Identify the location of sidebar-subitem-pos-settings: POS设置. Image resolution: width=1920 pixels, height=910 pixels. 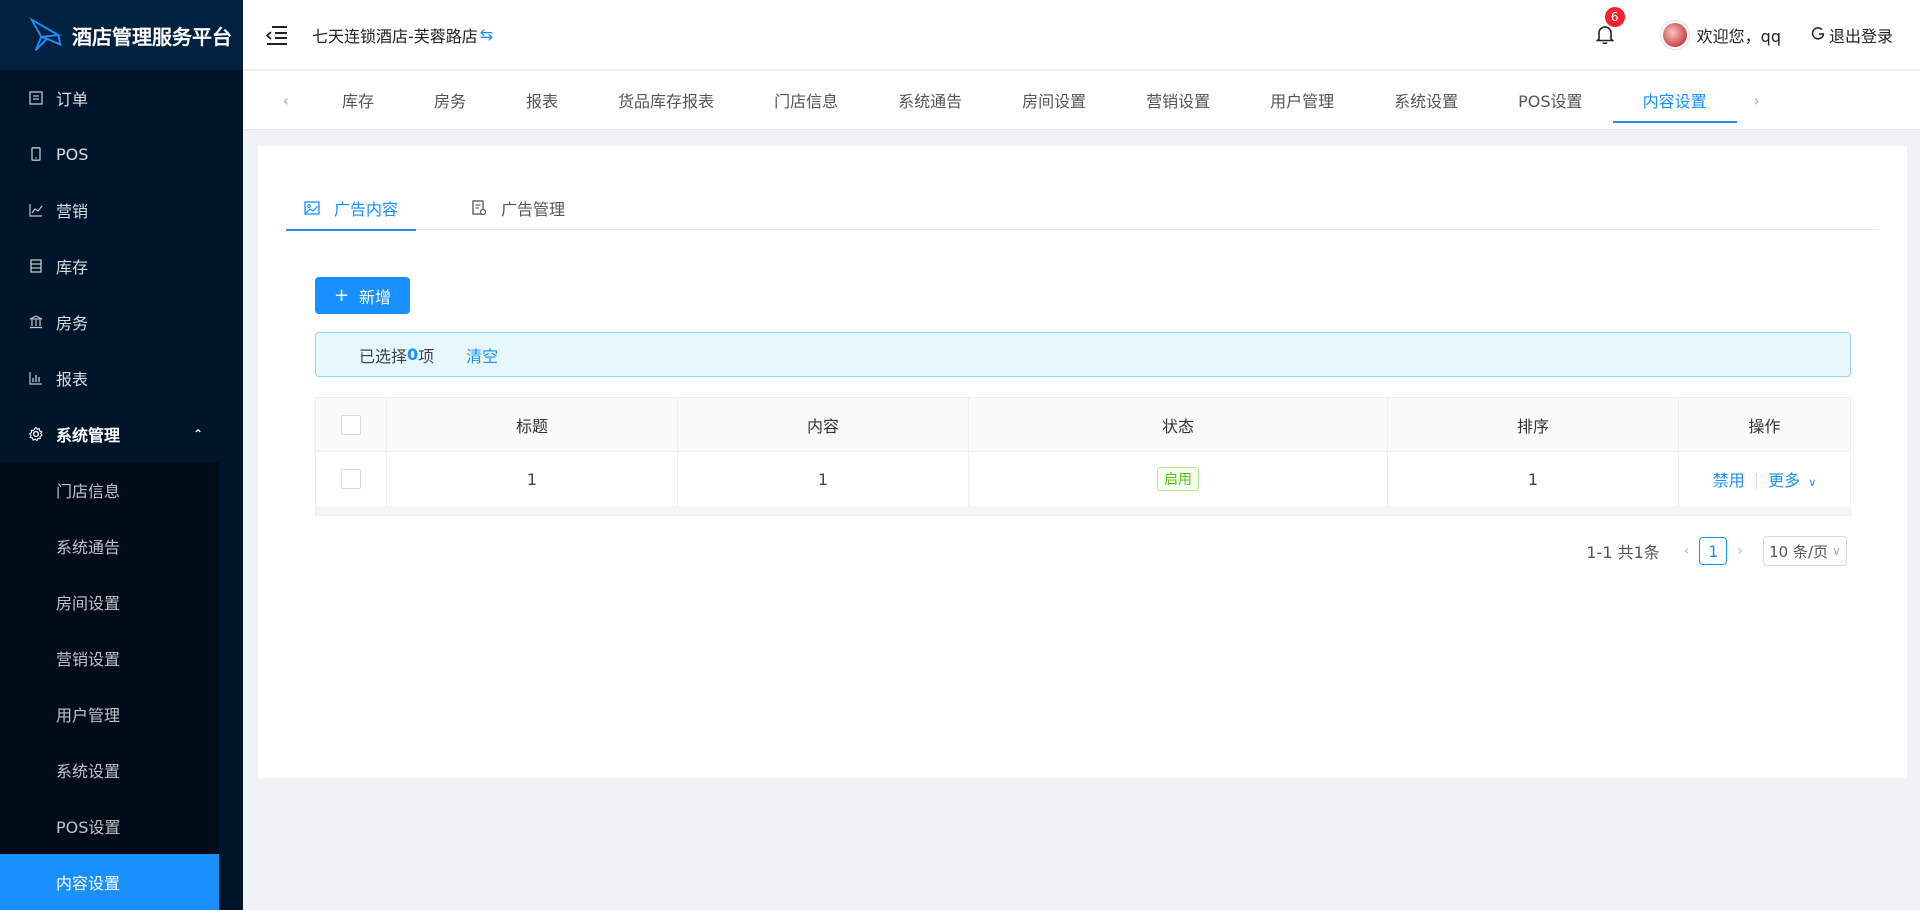
(109, 826).